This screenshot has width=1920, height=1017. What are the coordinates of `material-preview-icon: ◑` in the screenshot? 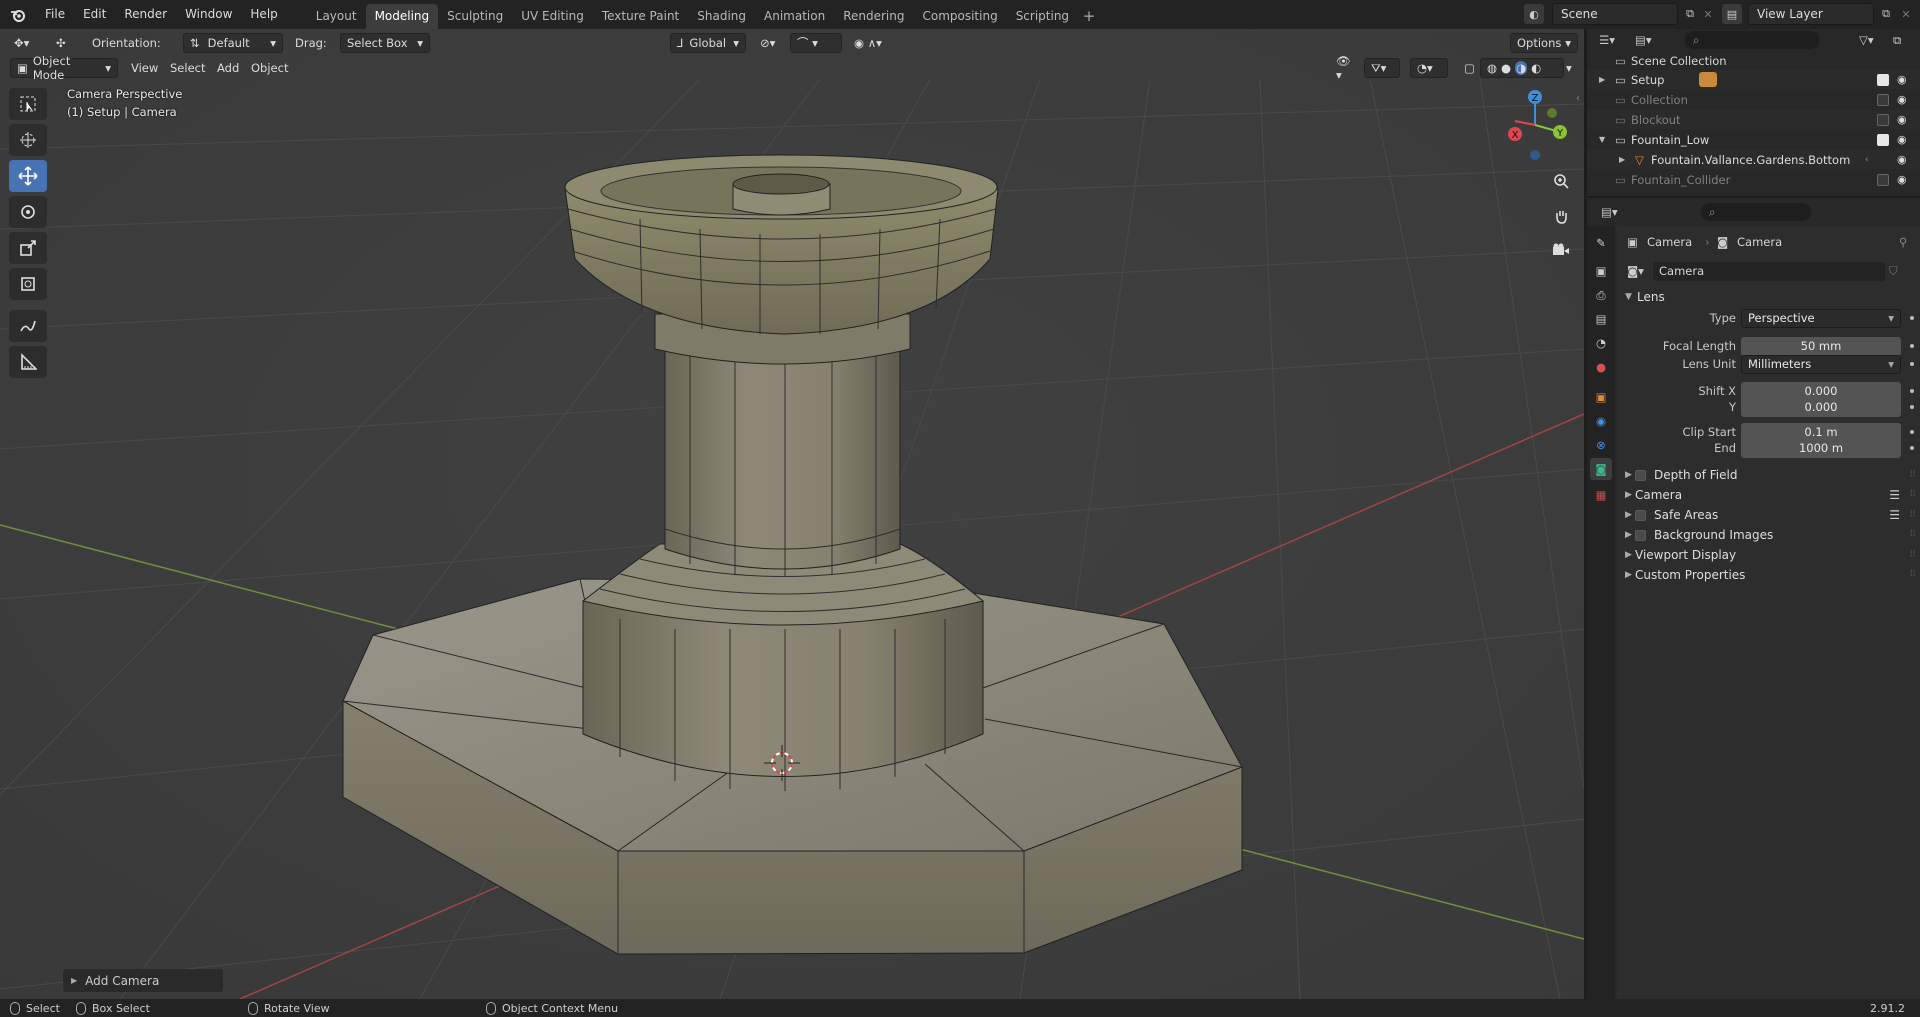 It's located at (1521, 68).